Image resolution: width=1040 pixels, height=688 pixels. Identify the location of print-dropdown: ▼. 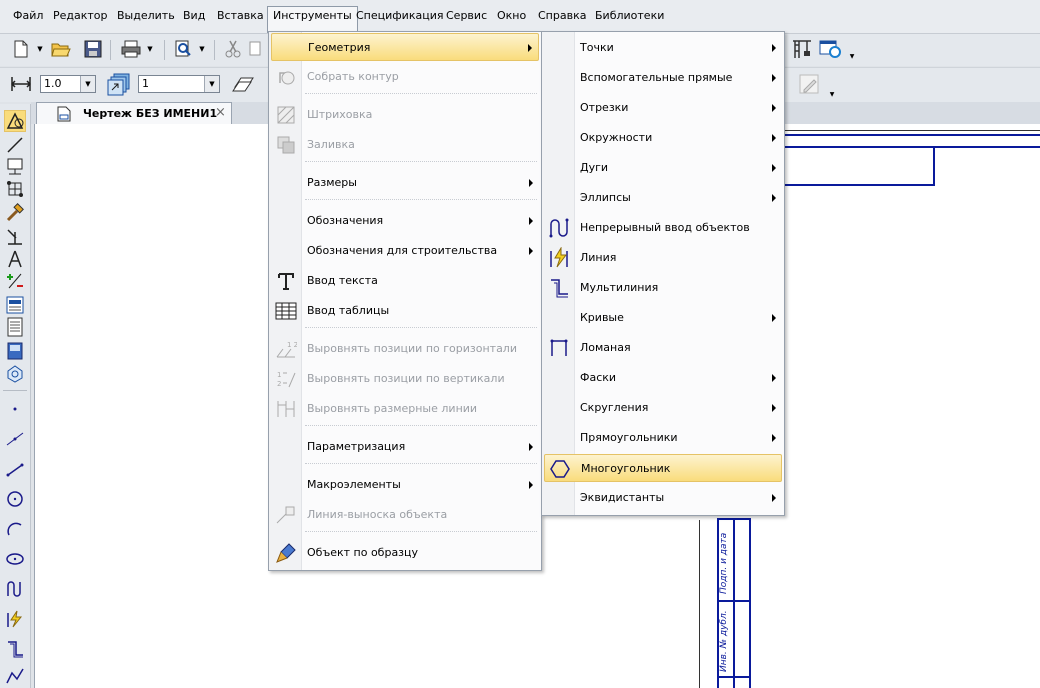
(150, 49).